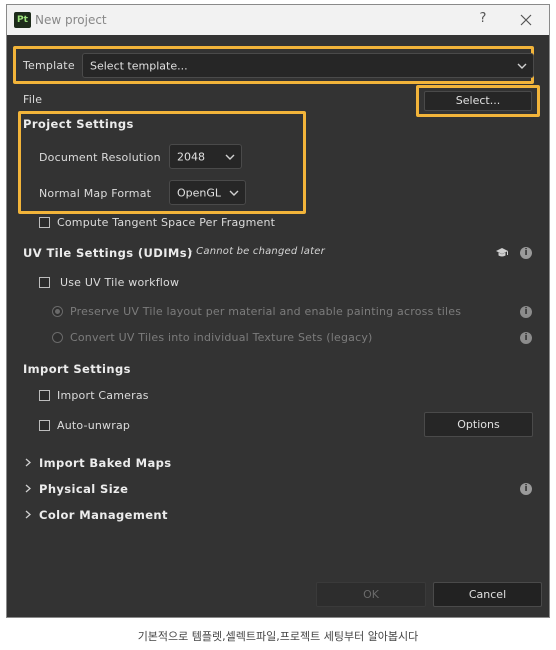  What do you see at coordinates (205, 156) in the screenshot?
I see `document-resolution-dropdown: 2048` at bounding box center [205, 156].